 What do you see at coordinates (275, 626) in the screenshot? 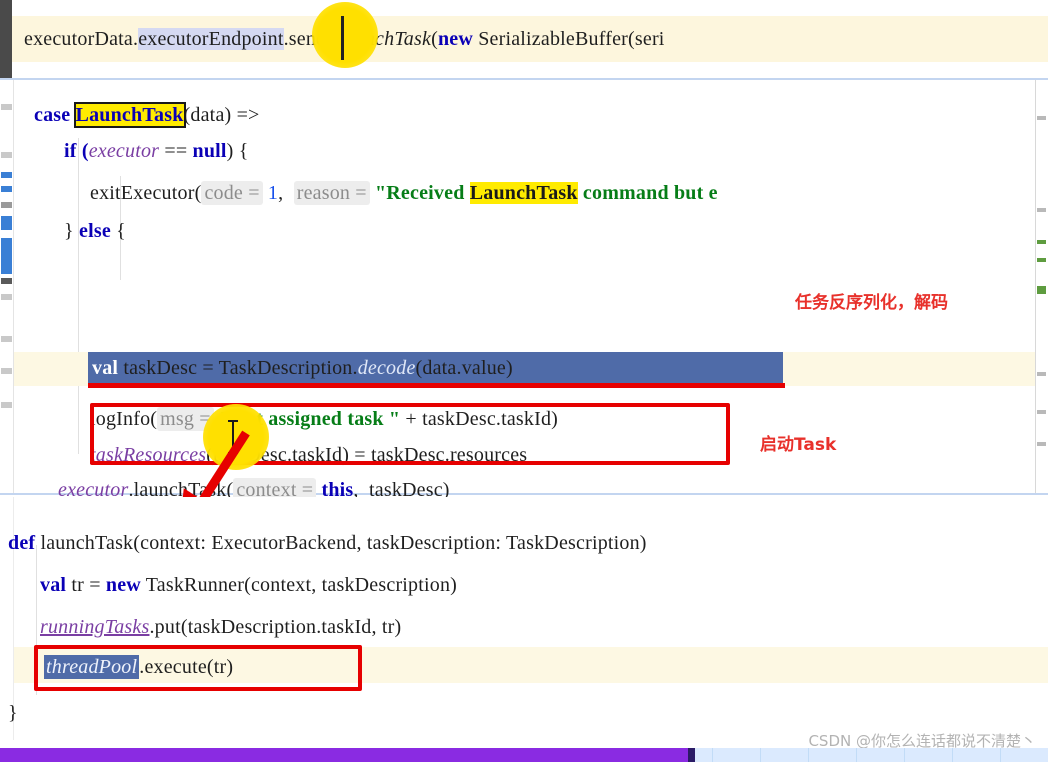
I see `code-segment: .put(taskDescription.taskId, tr)` at bounding box center [275, 626].